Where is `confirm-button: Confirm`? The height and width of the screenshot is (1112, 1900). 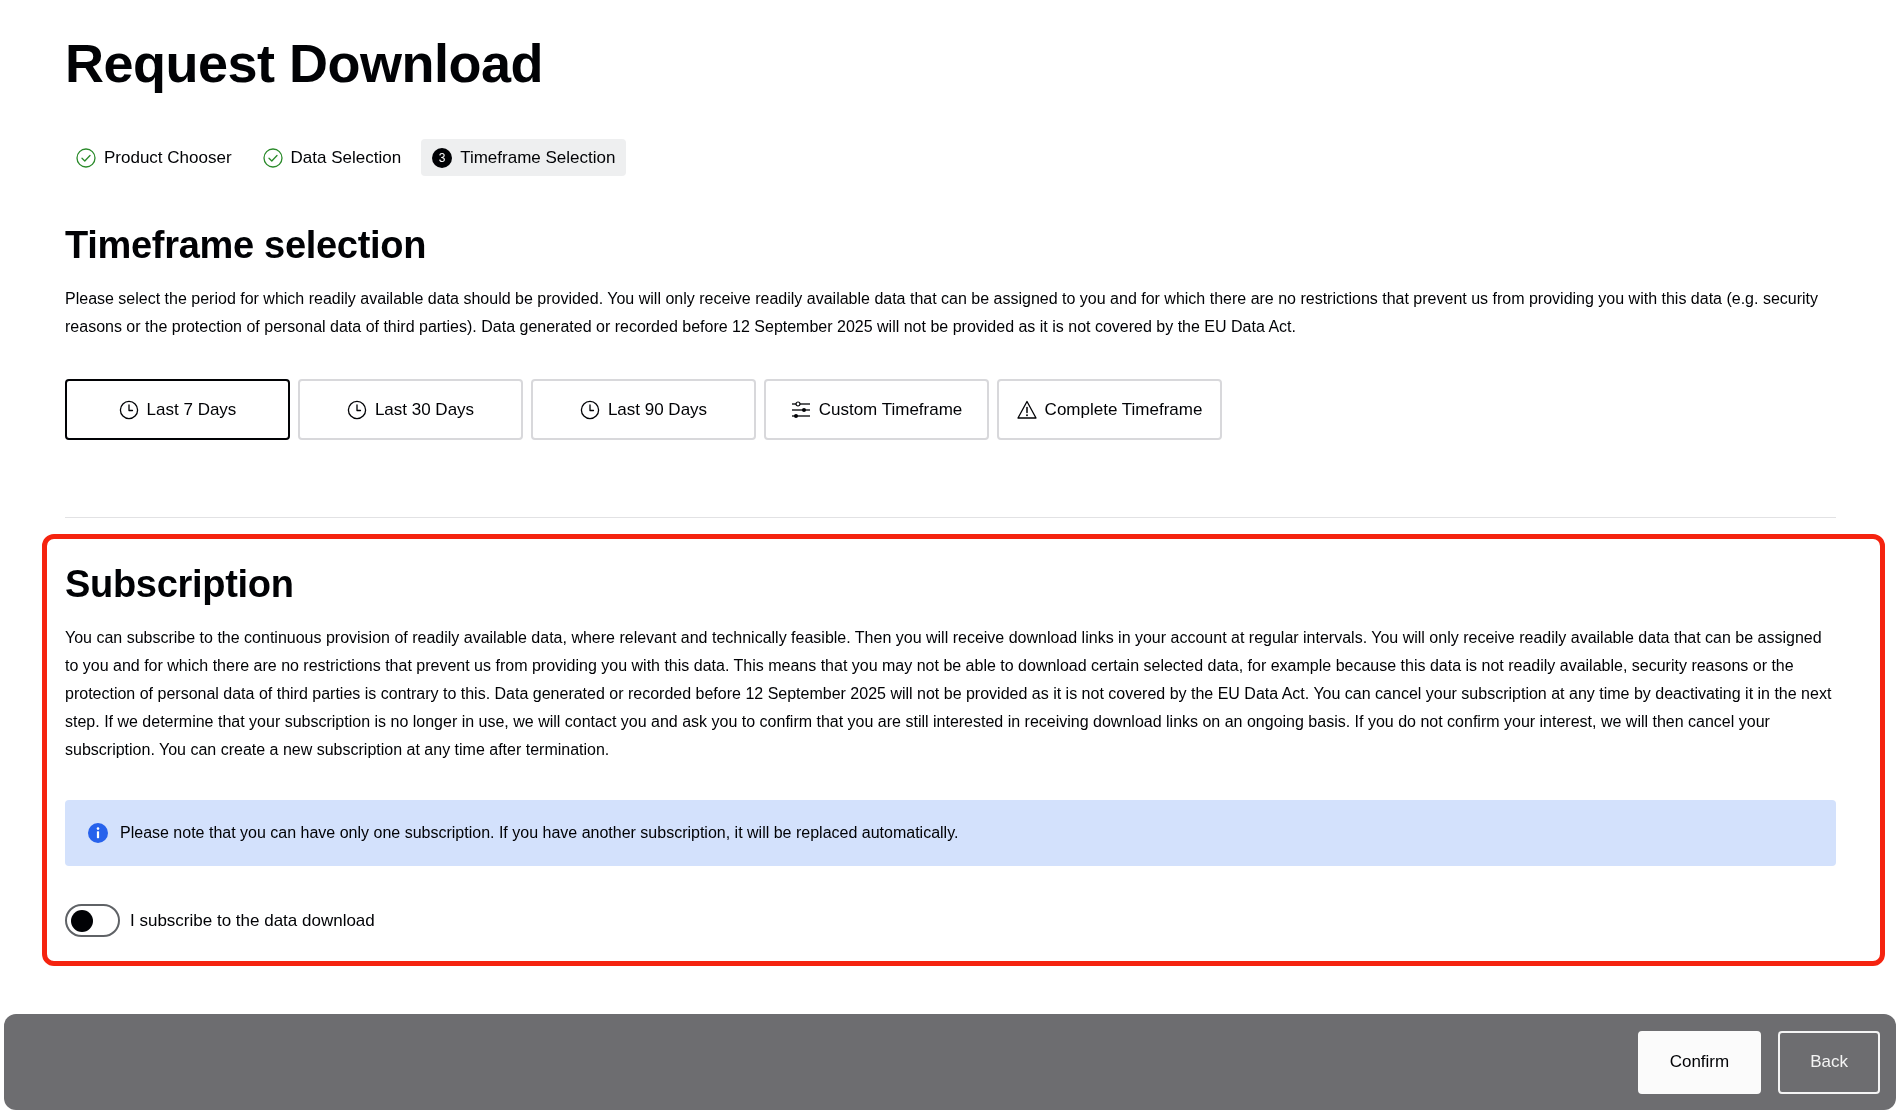
confirm-button: Confirm is located at coordinates (1699, 1062).